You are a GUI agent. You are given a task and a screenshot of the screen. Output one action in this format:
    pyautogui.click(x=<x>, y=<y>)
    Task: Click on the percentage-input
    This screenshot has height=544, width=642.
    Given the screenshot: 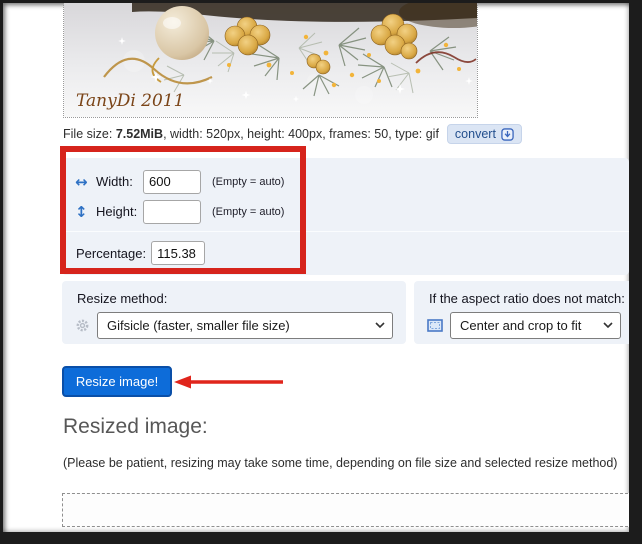 What is the action you would take?
    pyautogui.click(x=178, y=253)
    